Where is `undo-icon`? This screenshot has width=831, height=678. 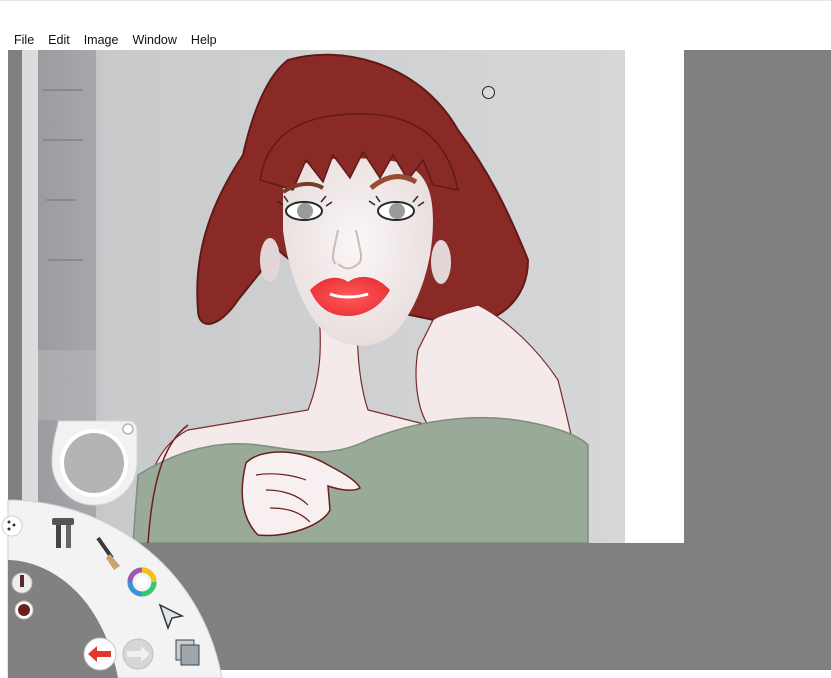 undo-icon is located at coordinates (100, 654).